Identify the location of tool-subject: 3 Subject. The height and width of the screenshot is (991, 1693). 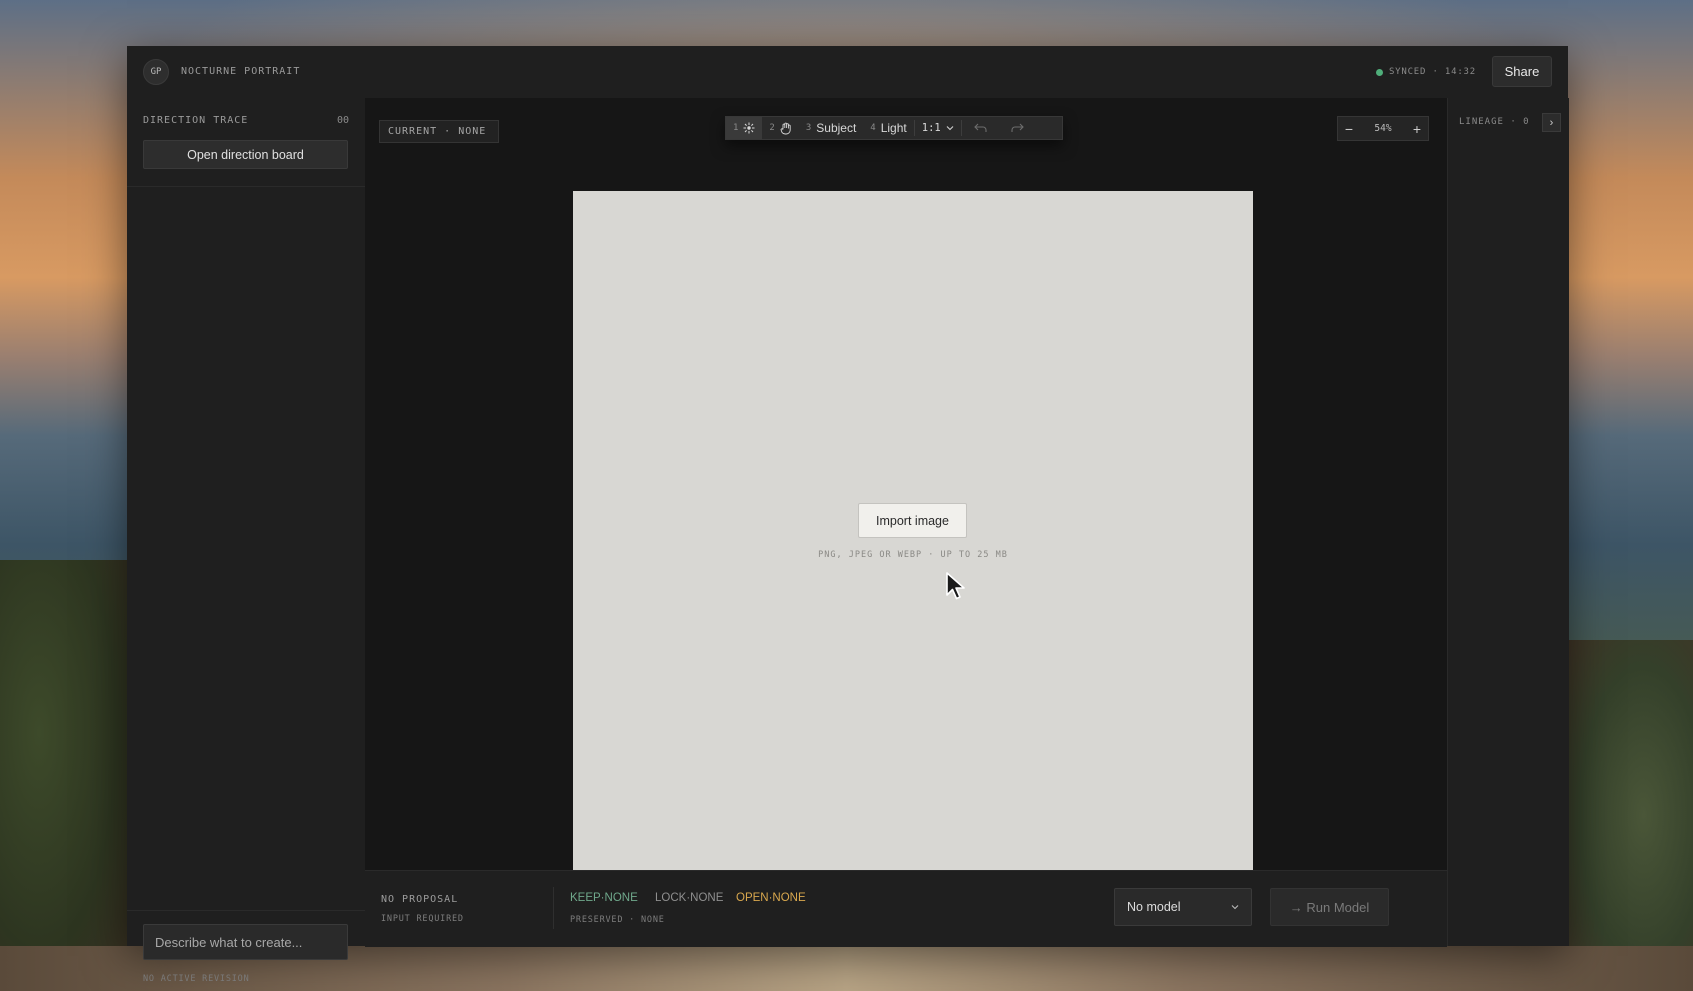
(831, 128).